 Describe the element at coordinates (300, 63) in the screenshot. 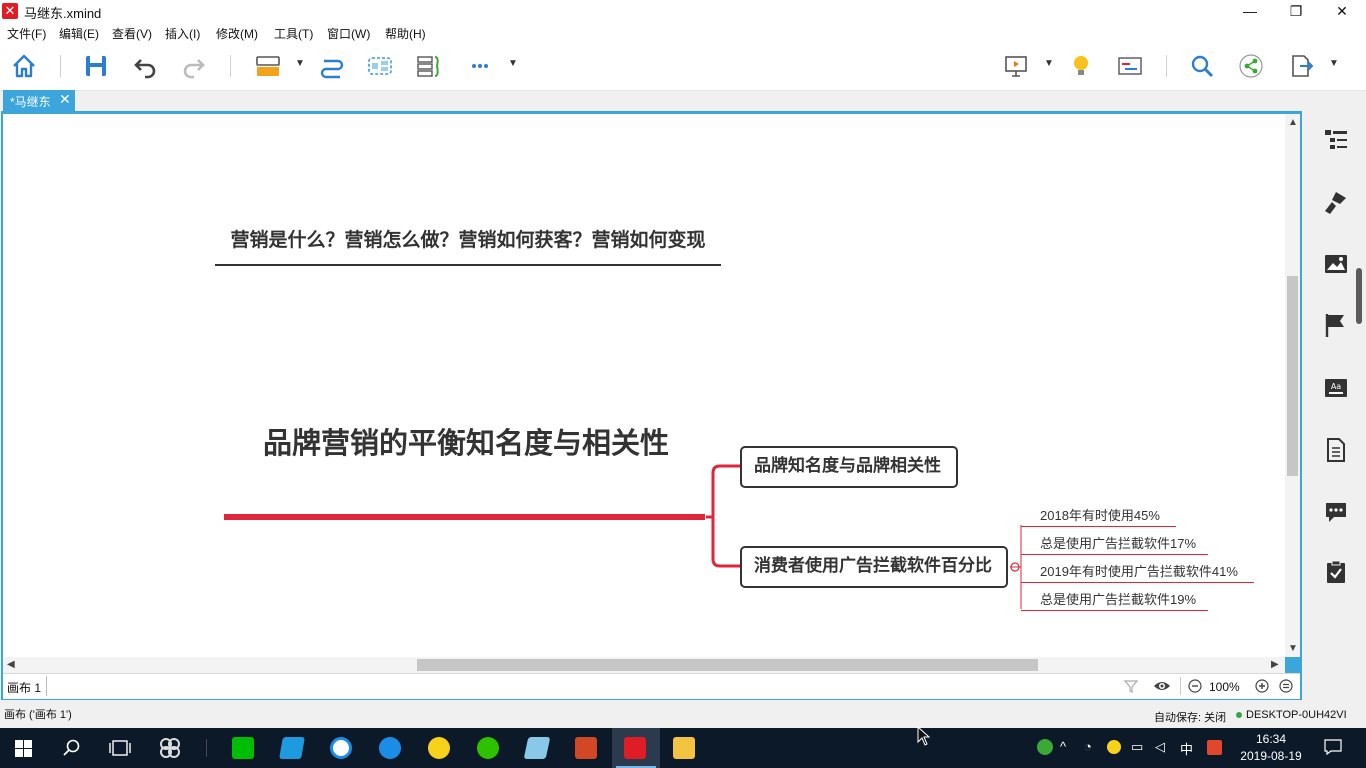

I see `topic-dropdown-icon: ▼` at that location.